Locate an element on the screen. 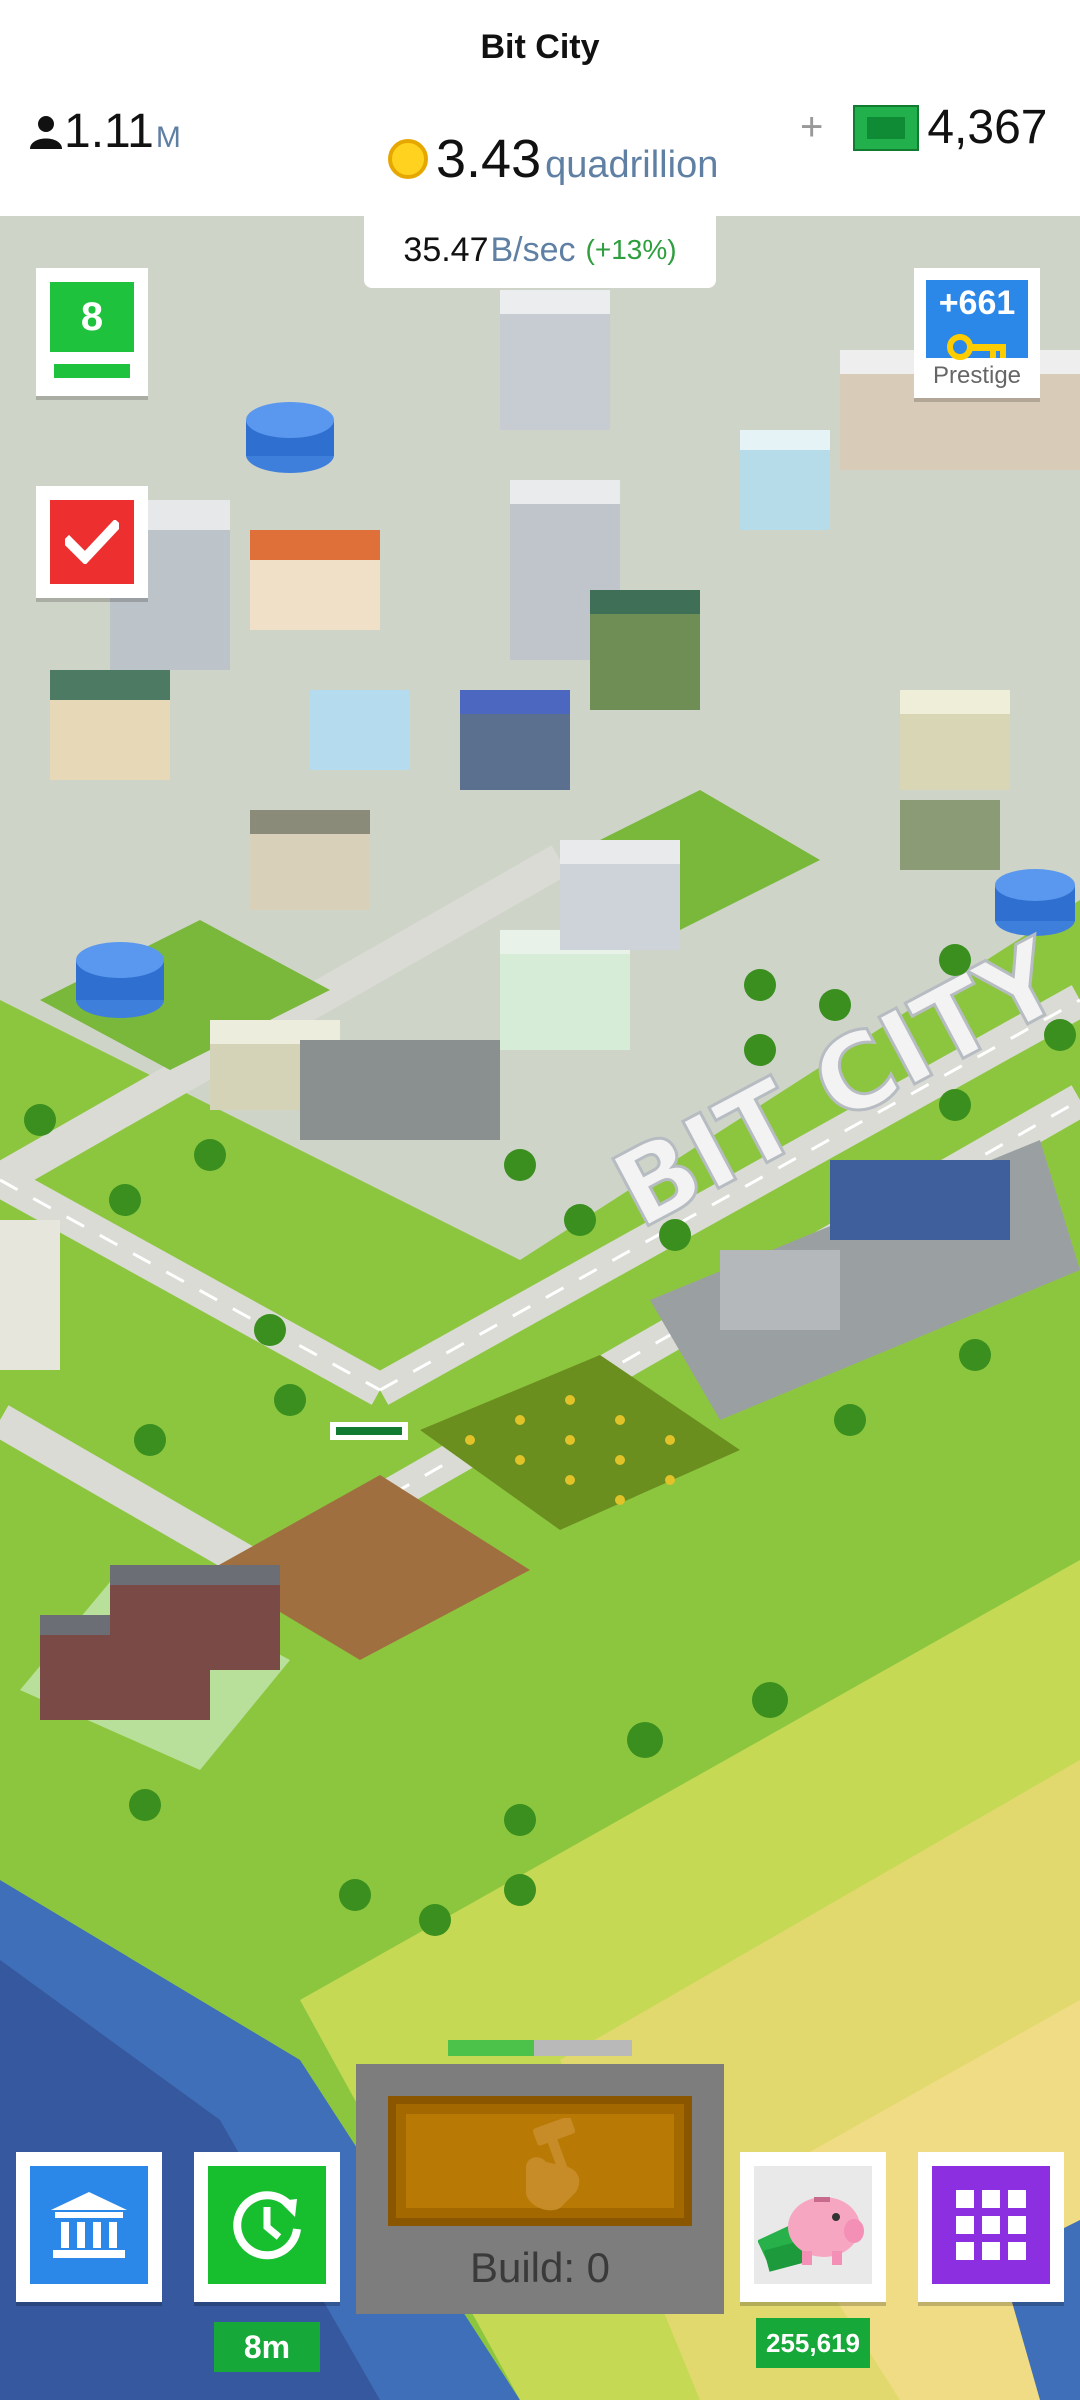 The width and height of the screenshot is (1080, 2400). build-progress-fill is located at coordinates (491, 2048).